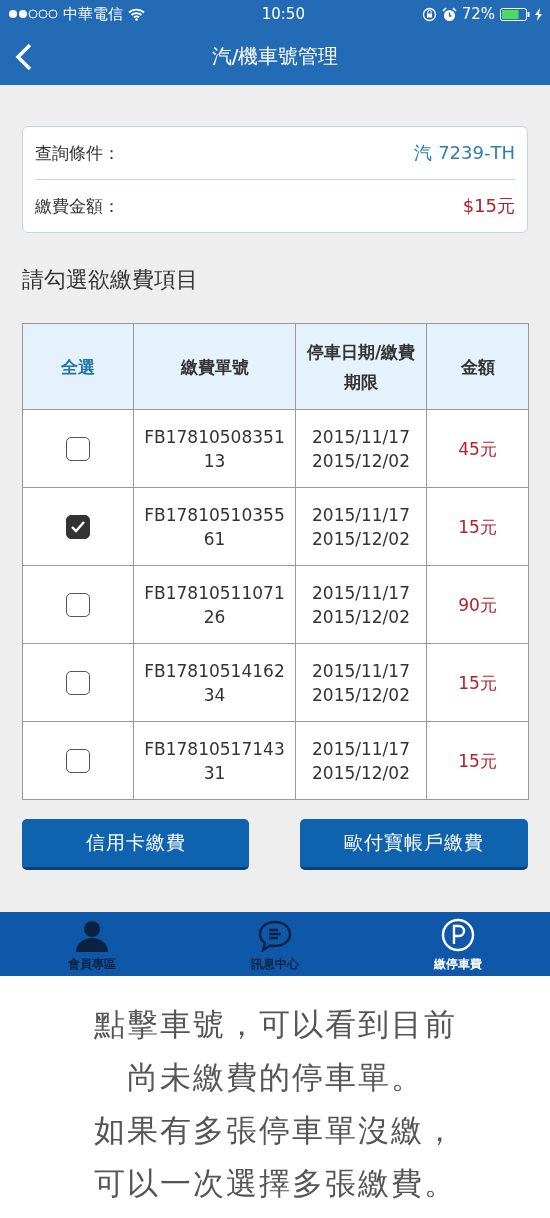  I want to click on table-cell: 90元, so click(477, 604).